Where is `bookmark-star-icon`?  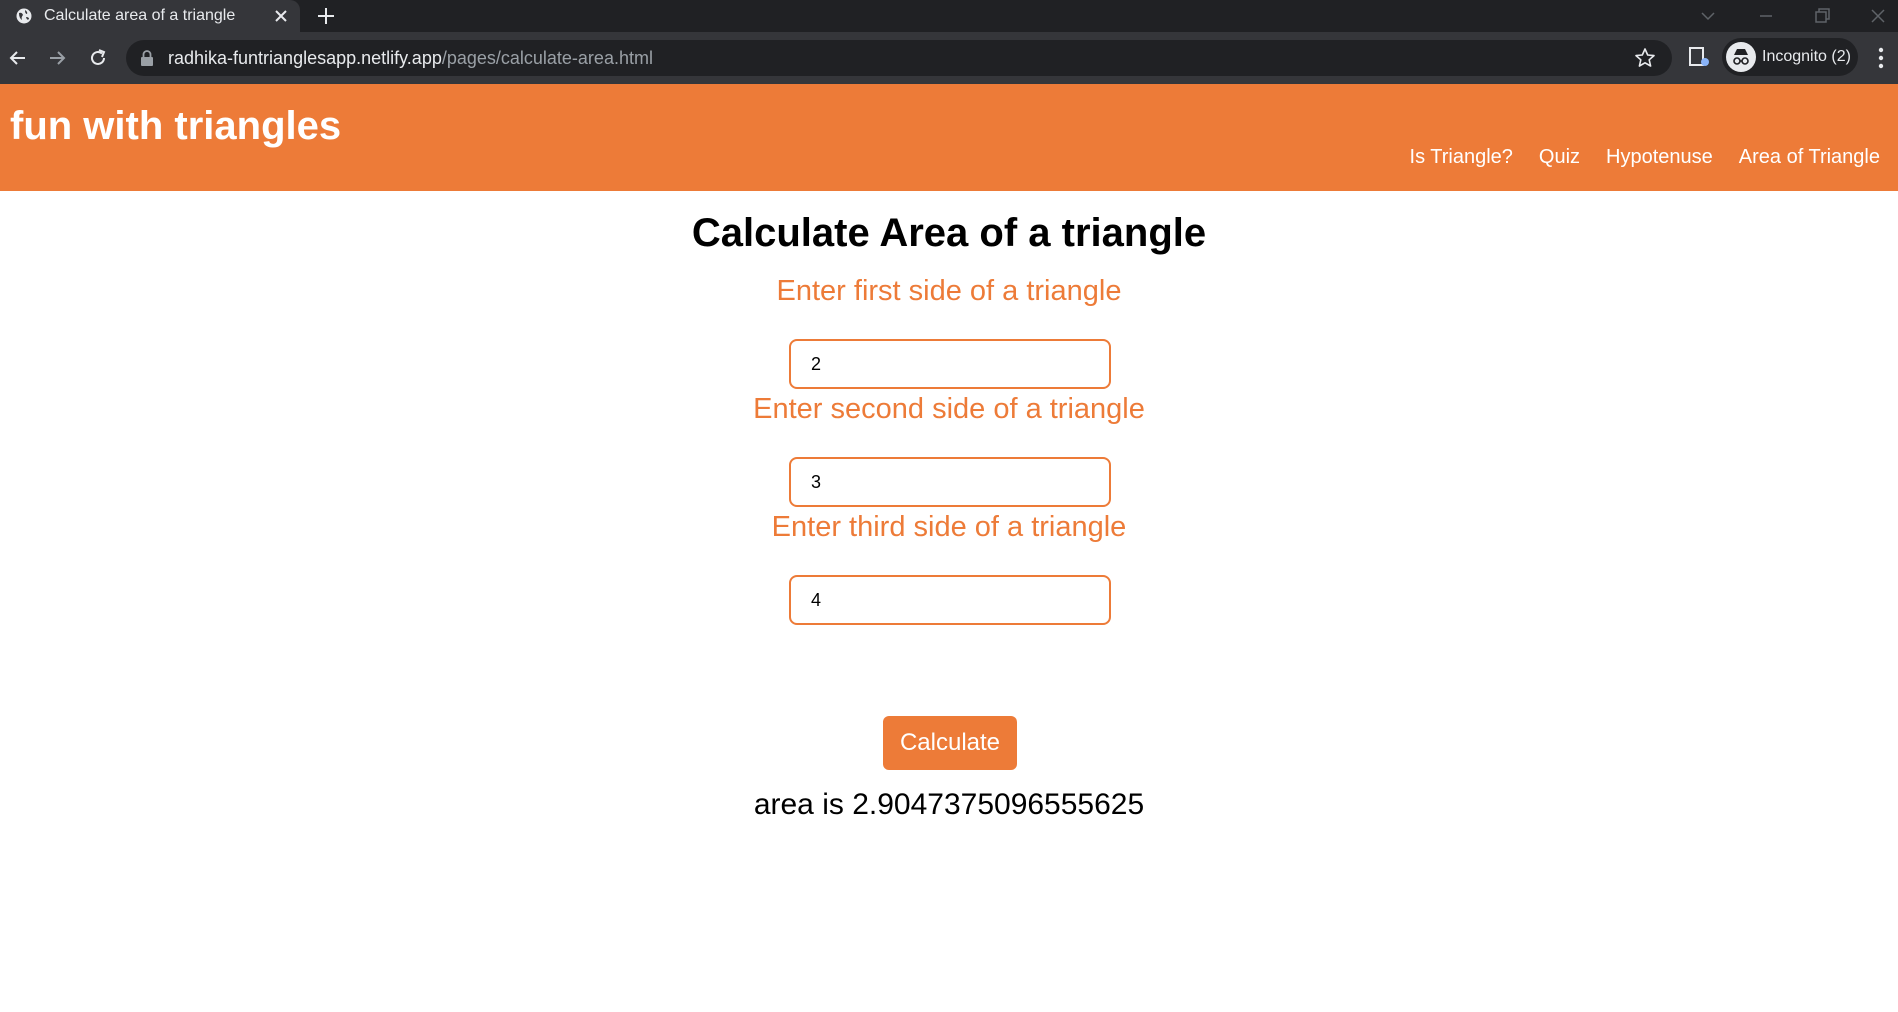 bookmark-star-icon is located at coordinates (1645, 58).